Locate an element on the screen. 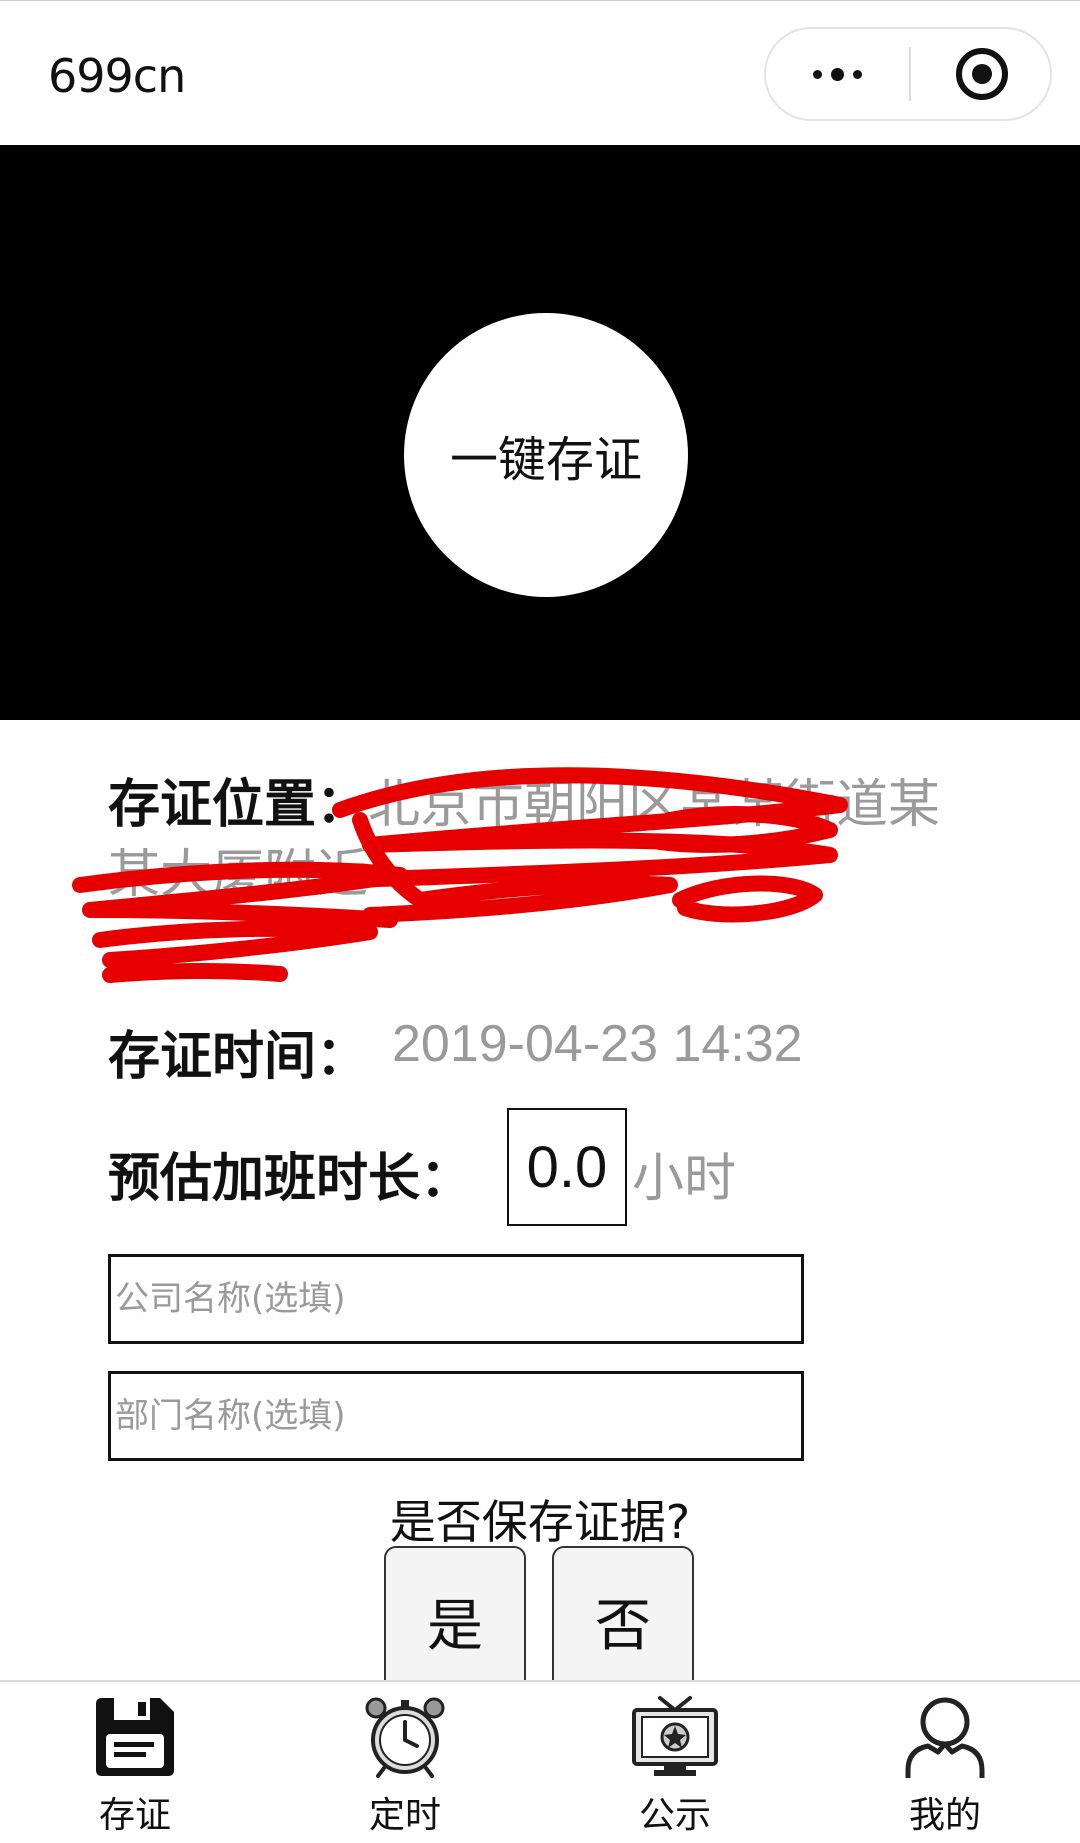  bottom-tabbar: 存证 定时 公示 我的 is located at coordinates (540, 1761).